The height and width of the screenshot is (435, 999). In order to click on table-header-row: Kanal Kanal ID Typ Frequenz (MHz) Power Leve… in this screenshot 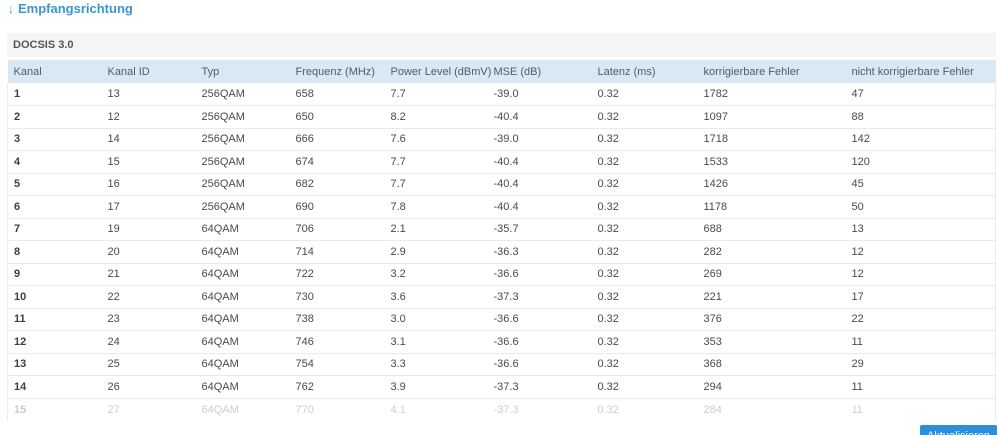, I will do `click(501, 71)`.